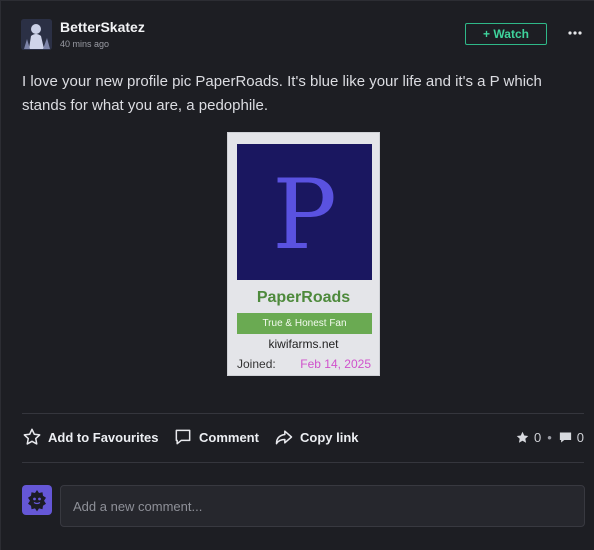 This screenshot has width=594, height=550. I want to click on add-to-favourites-button: Add to Favourites, so click(90, 437).